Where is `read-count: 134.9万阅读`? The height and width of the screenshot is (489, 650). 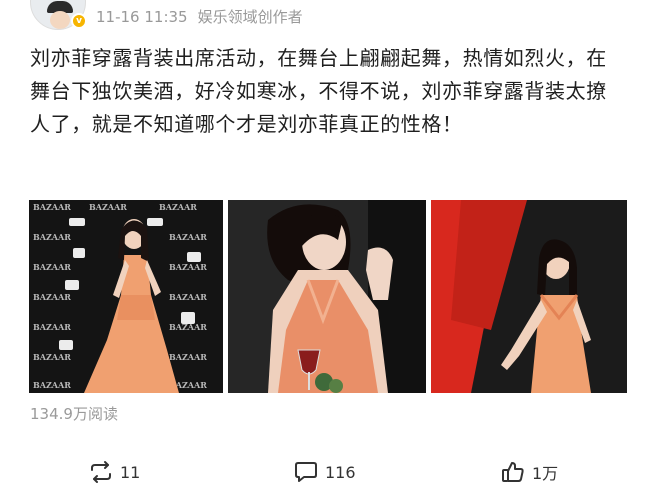
read-count: 134.9万阅读 is located at coordinates (74, 414).